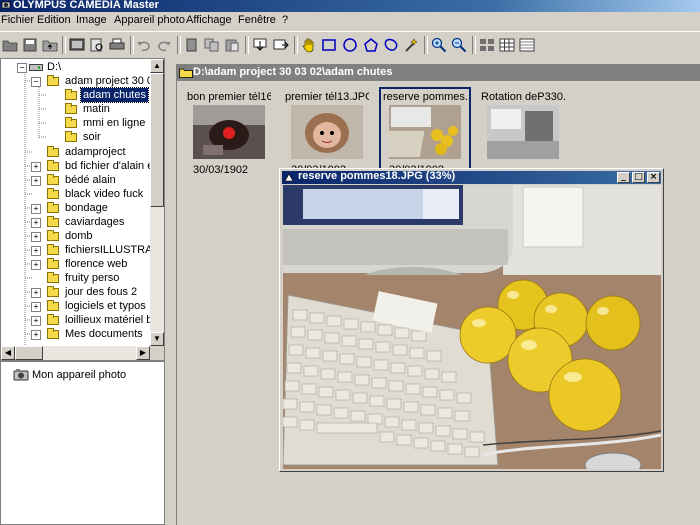 The height and width of the screenshot is (525, 700). Describe the element at coordinates (653, 177) in the screenshot. I see `close-button: ×` at that location.